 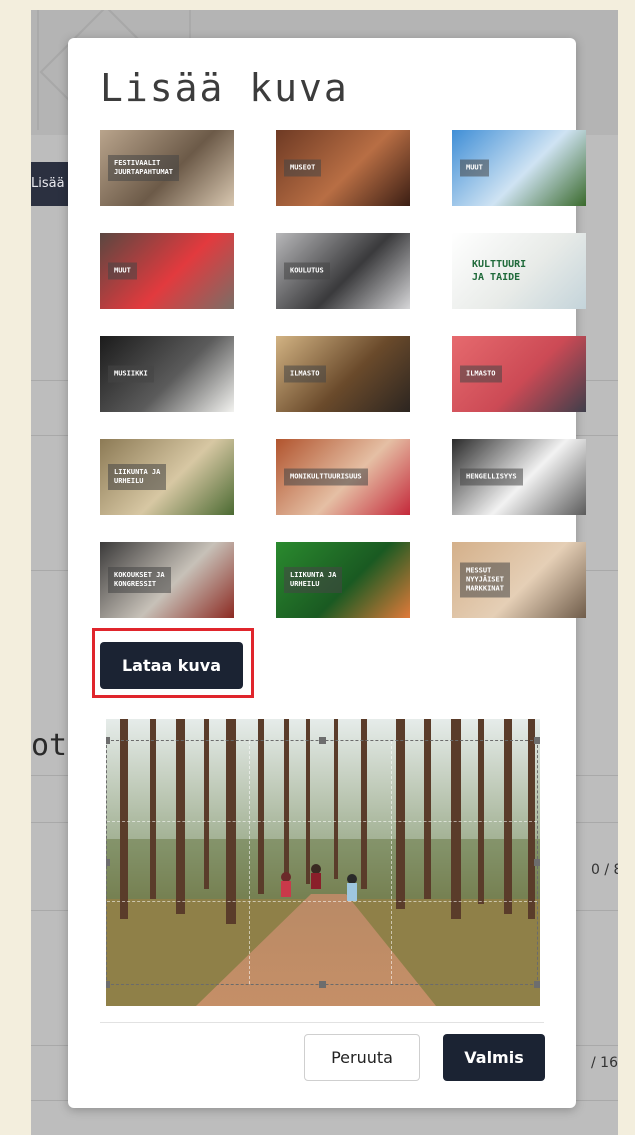 What do you see at coordinates (108, 740) in the screenshot?
I see `crop-handle-top-left` at bounding box center [108, 740].